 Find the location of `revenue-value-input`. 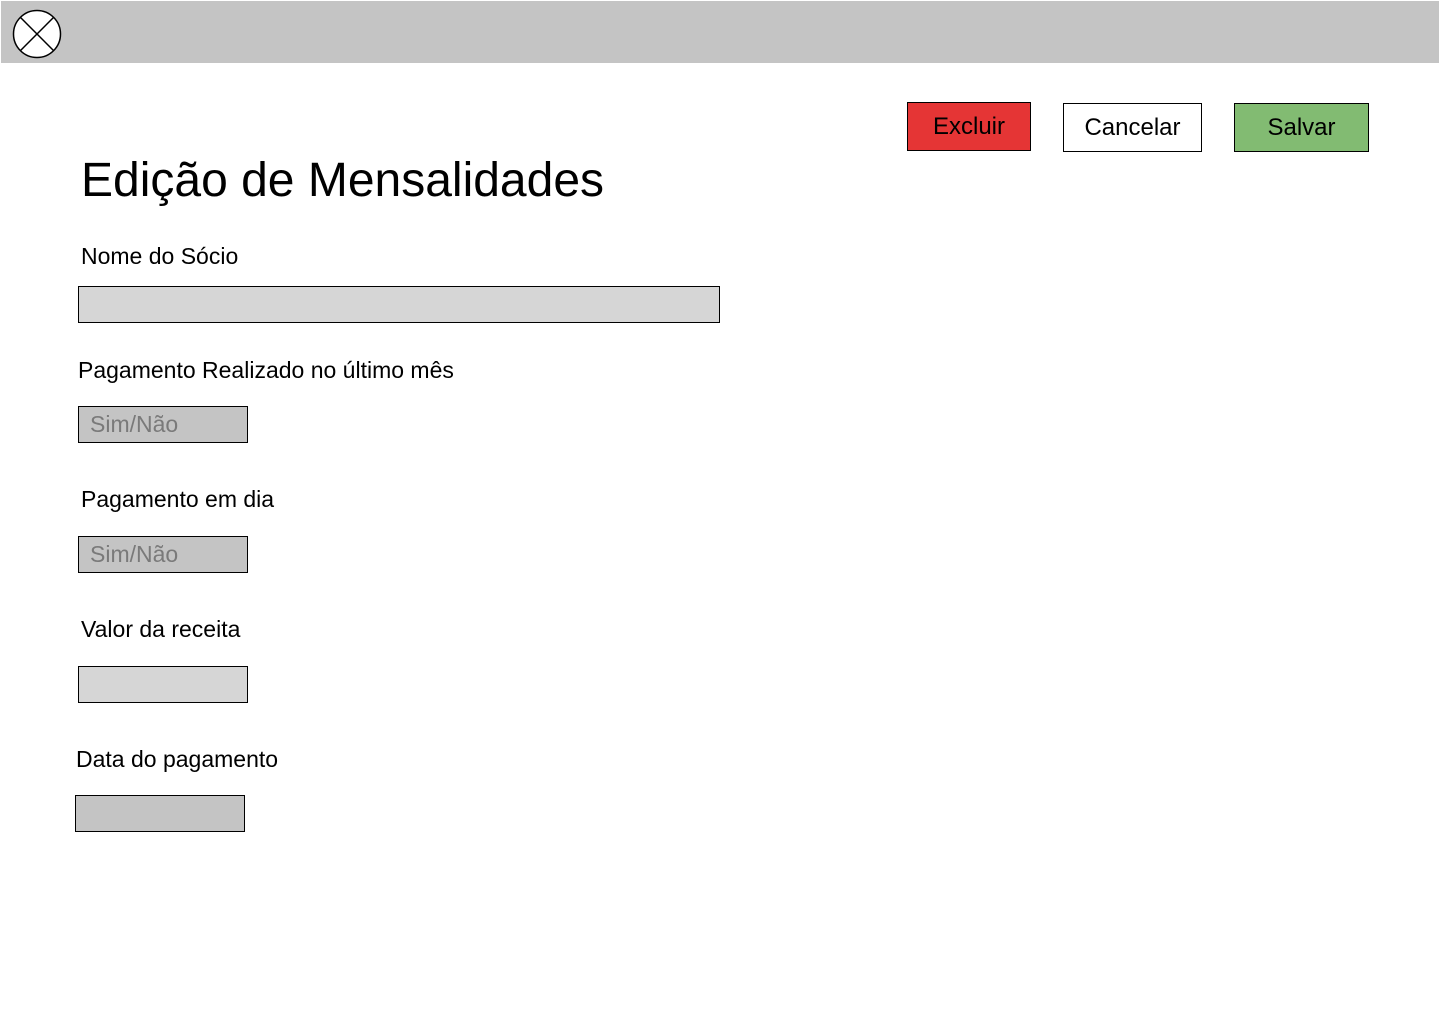

revenue-value-input is located at coordinates (163, 684).